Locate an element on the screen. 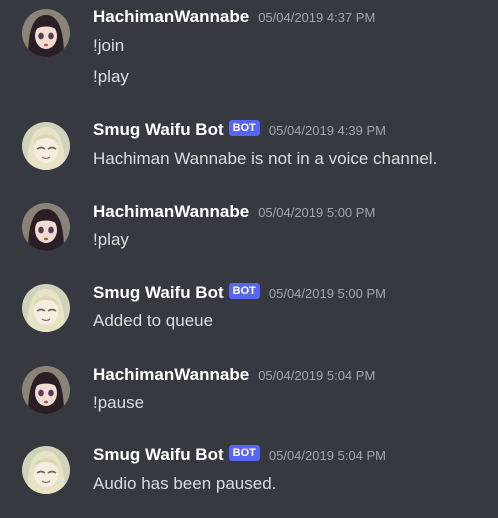 This screenshot has width=498, height=518. message-header: HachimanWannabe 05/04/2019 5:00 PM is located at coordinates (234, 213).